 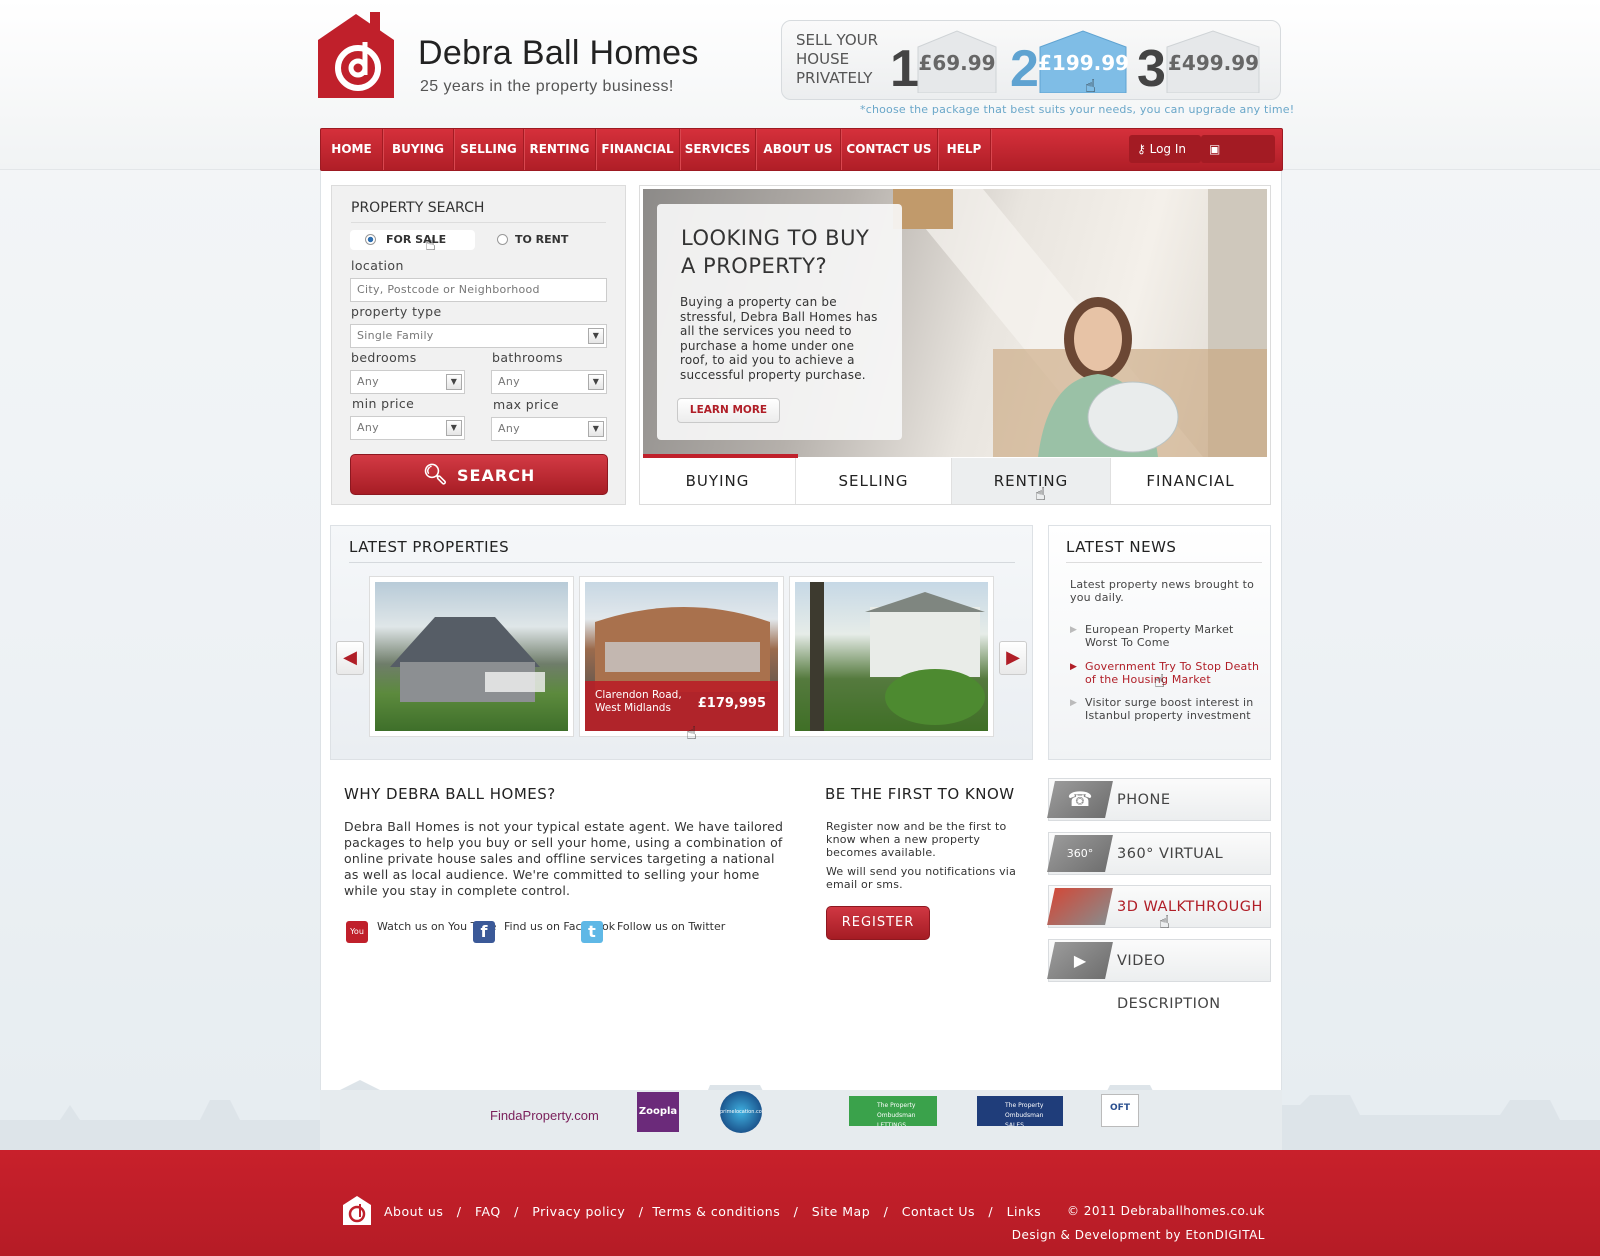 What do you see at coordinates (377, 265) in the screenshot?
I see `location-label: location` at bounding box center [377, 265].